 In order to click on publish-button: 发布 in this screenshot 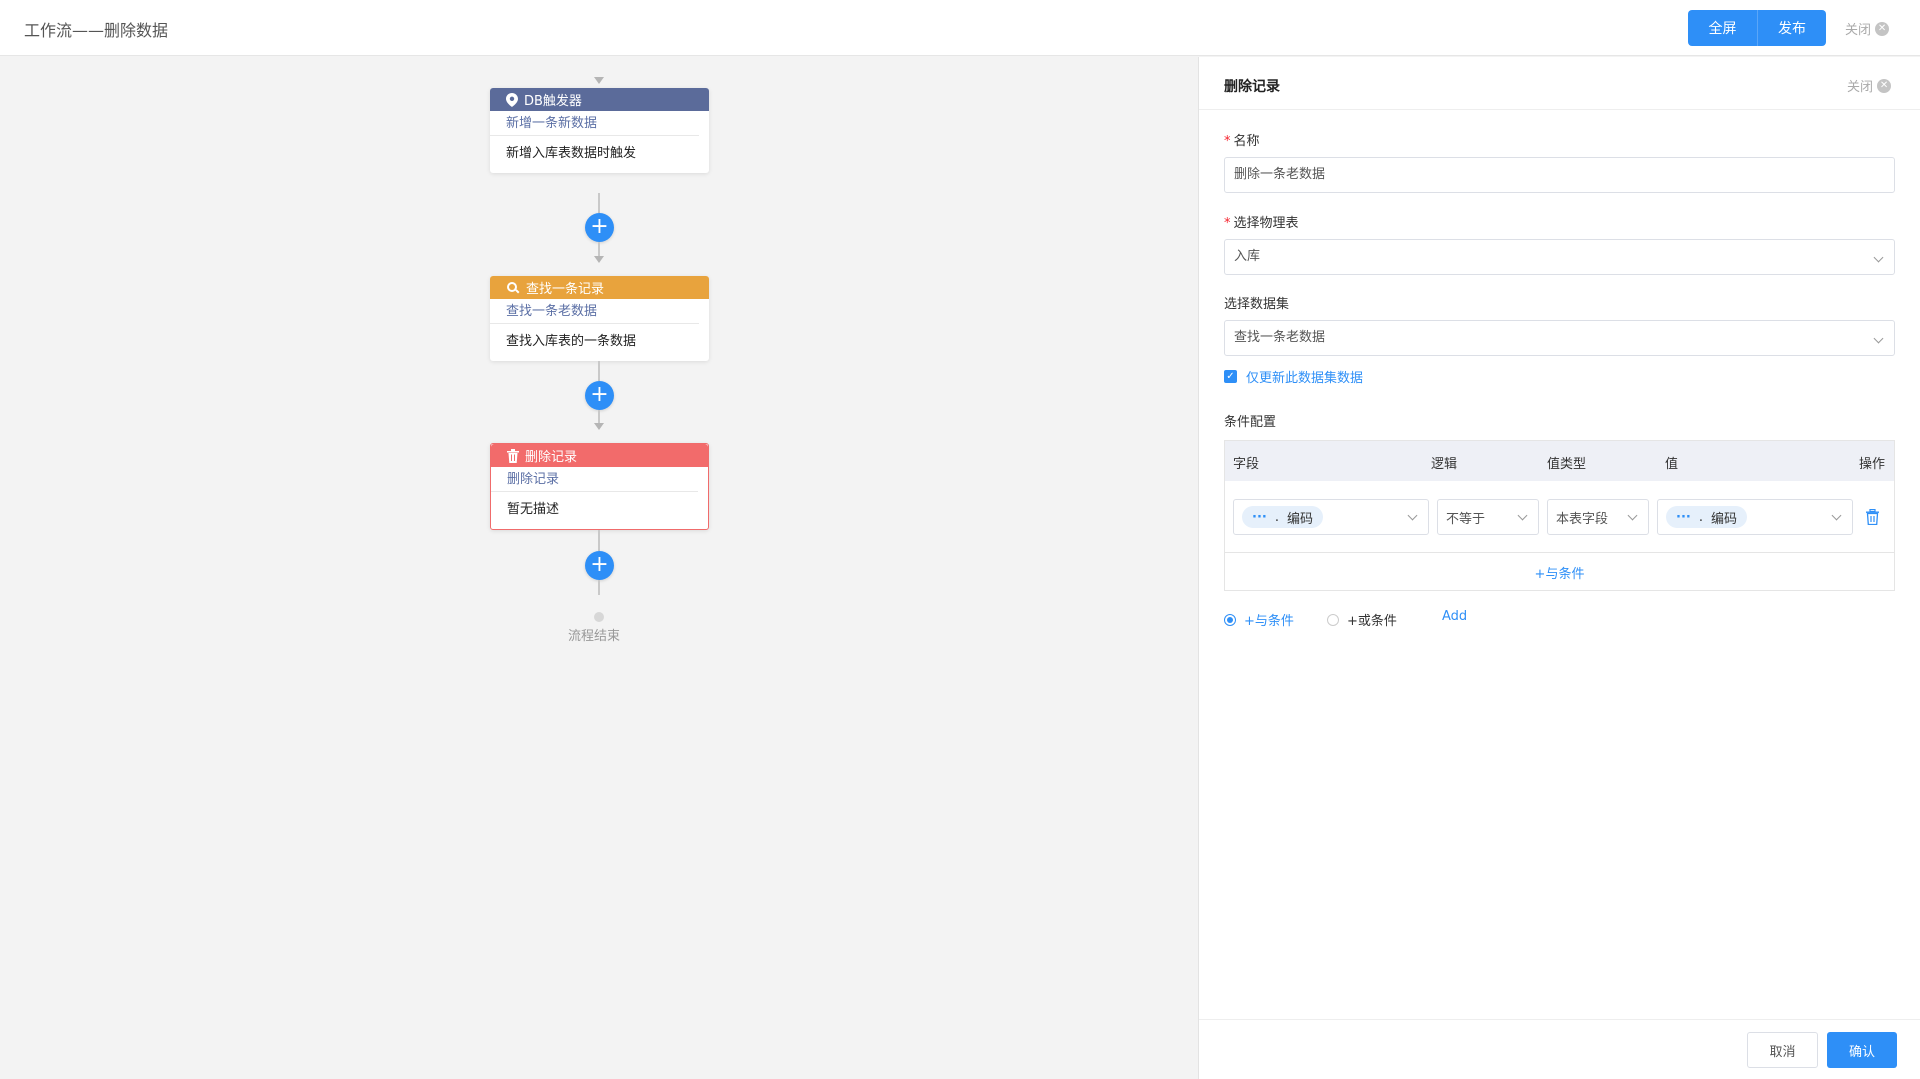, I will do `click(1791, 28)`.